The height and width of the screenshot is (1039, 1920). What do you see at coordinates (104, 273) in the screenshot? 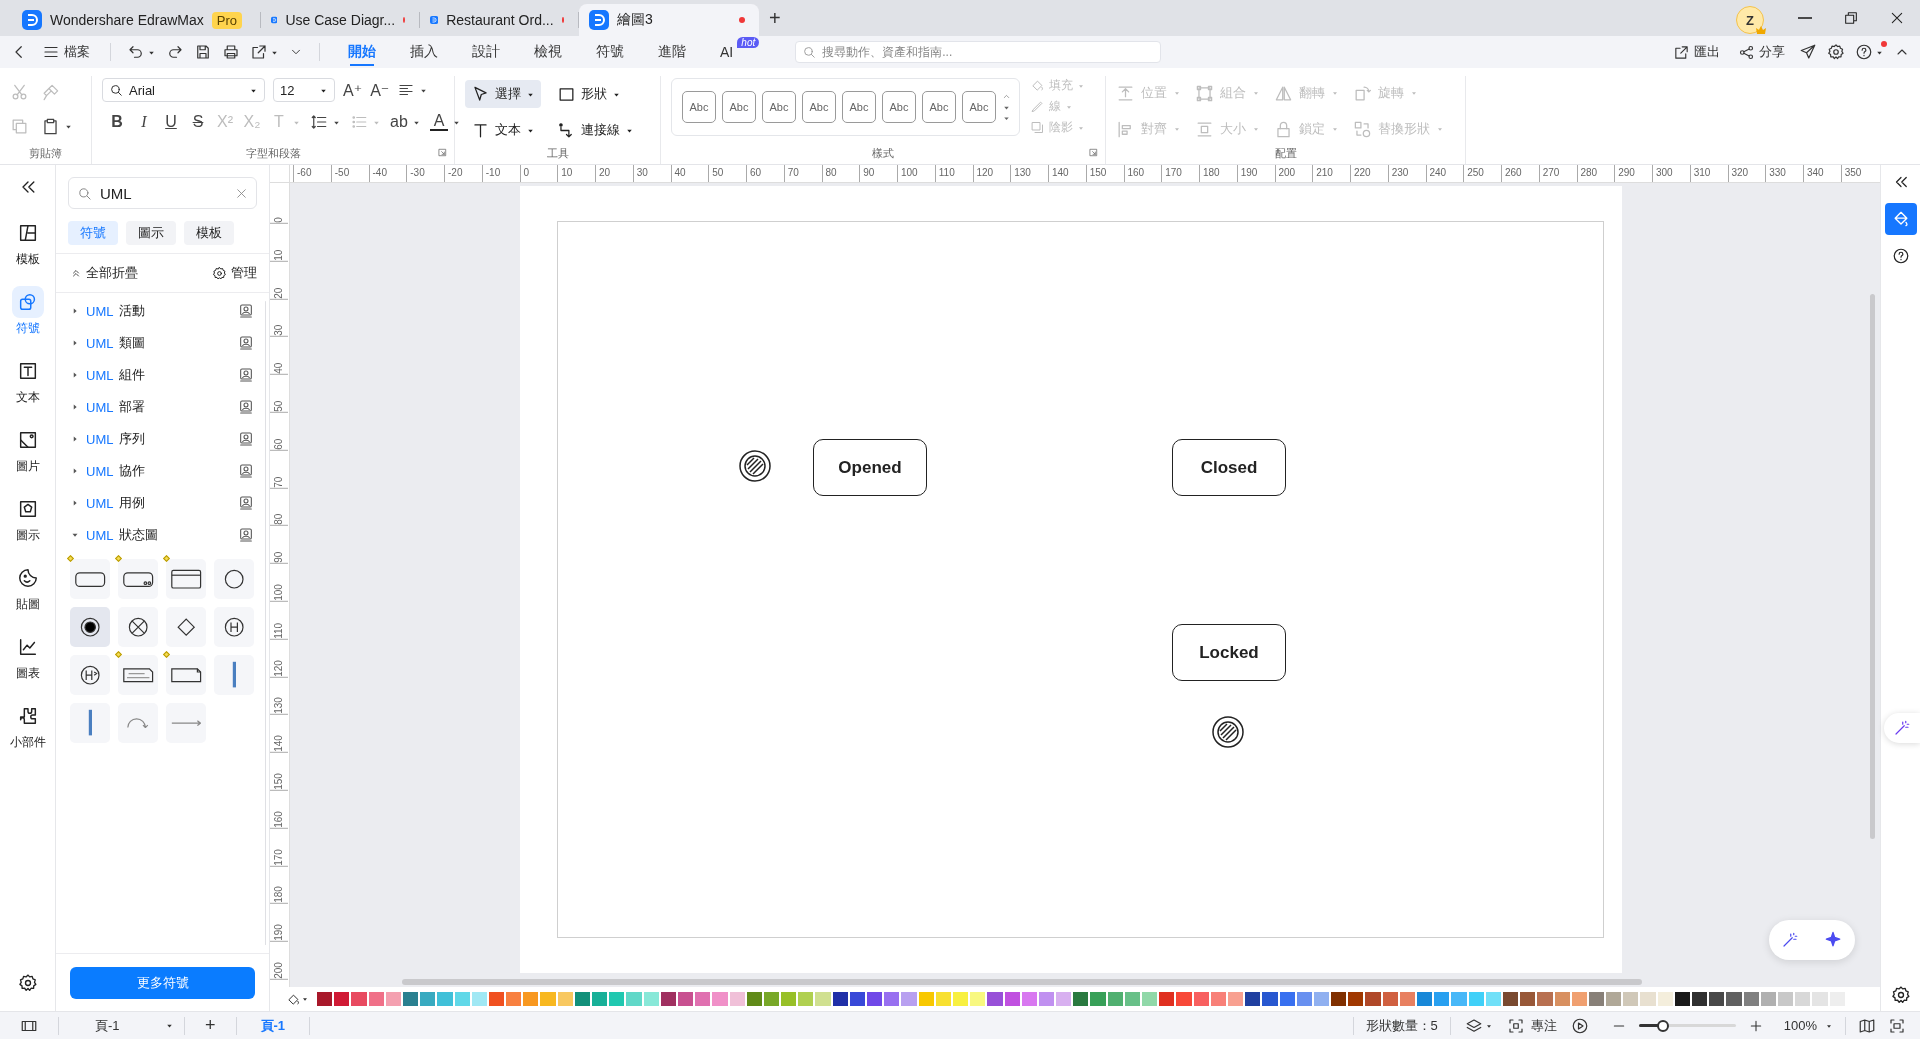
I see `collapse-all-button: 全部折疊` at bounding box center [104, 273].